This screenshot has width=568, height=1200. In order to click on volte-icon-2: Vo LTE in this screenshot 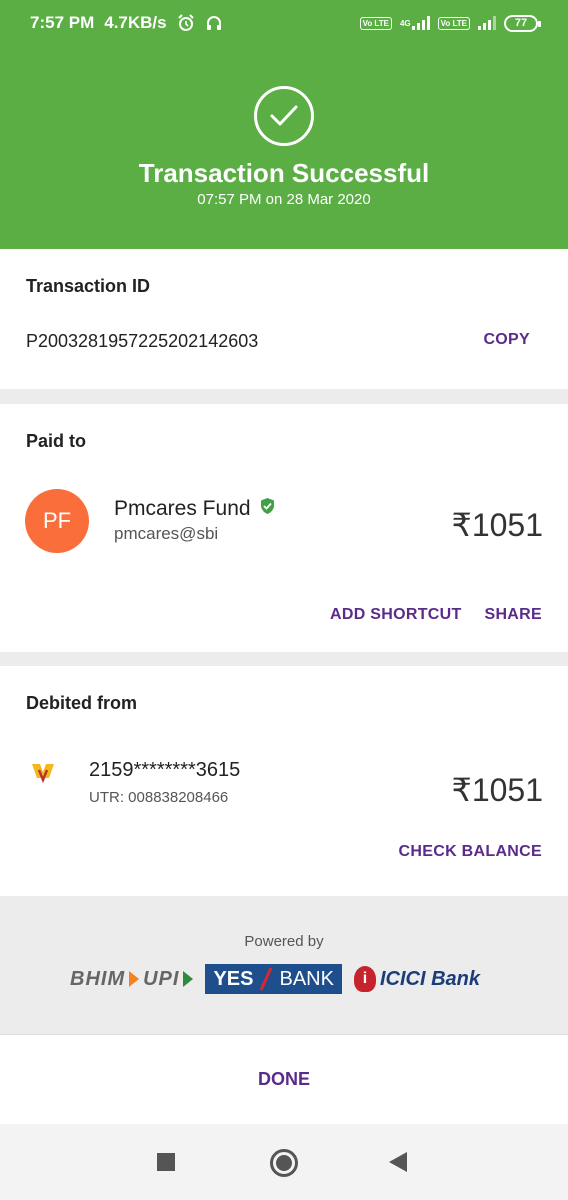, I will do `click(453, 23)`.